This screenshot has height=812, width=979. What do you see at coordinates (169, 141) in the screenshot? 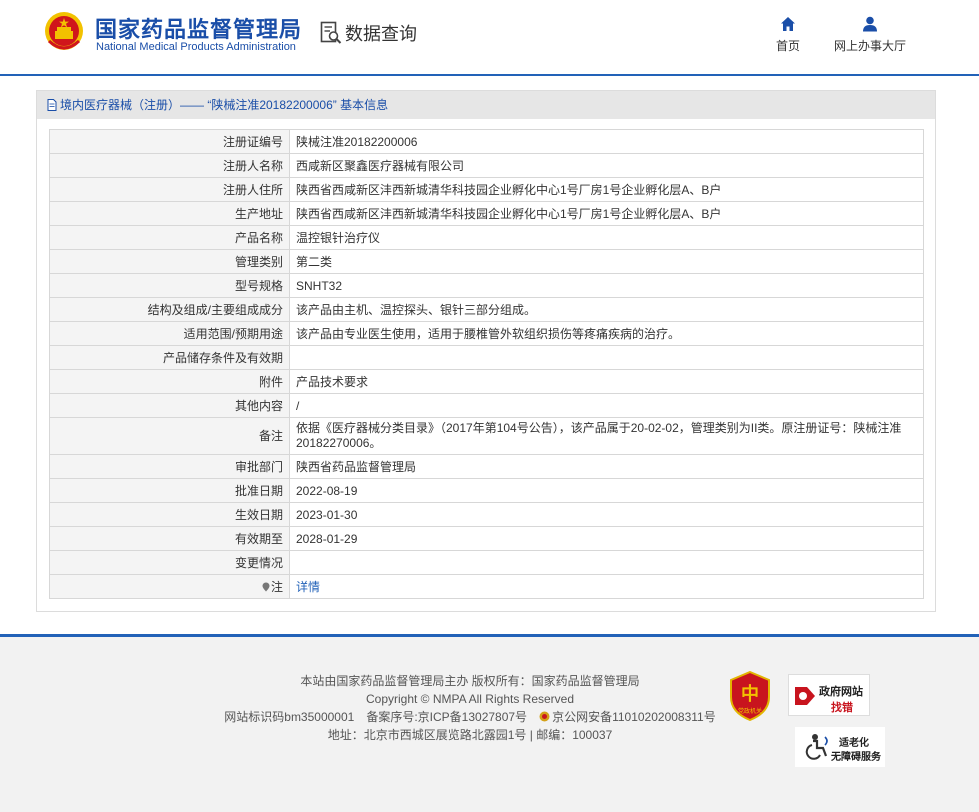
I see `field-label: 注册证编号` at bounding box center [169, 141].